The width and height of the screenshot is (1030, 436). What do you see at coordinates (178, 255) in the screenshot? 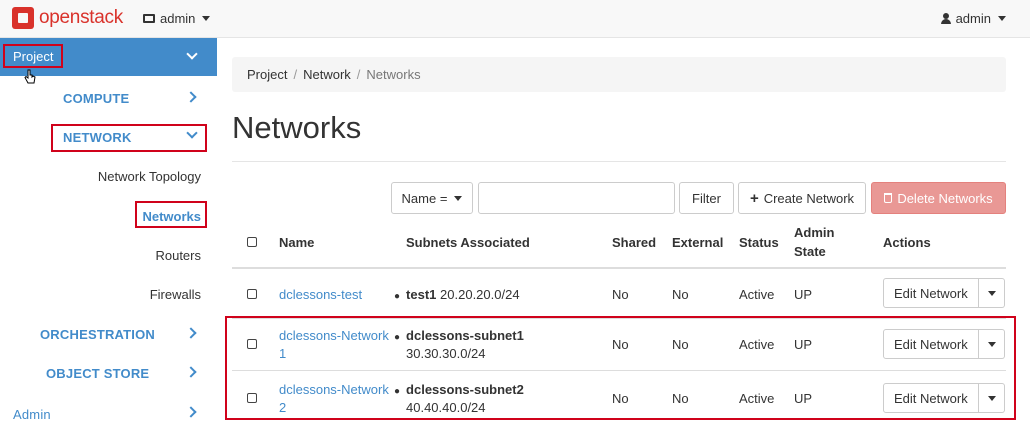
I see `sidebar-item-routers: Routers` at bounding box center [178, 255].